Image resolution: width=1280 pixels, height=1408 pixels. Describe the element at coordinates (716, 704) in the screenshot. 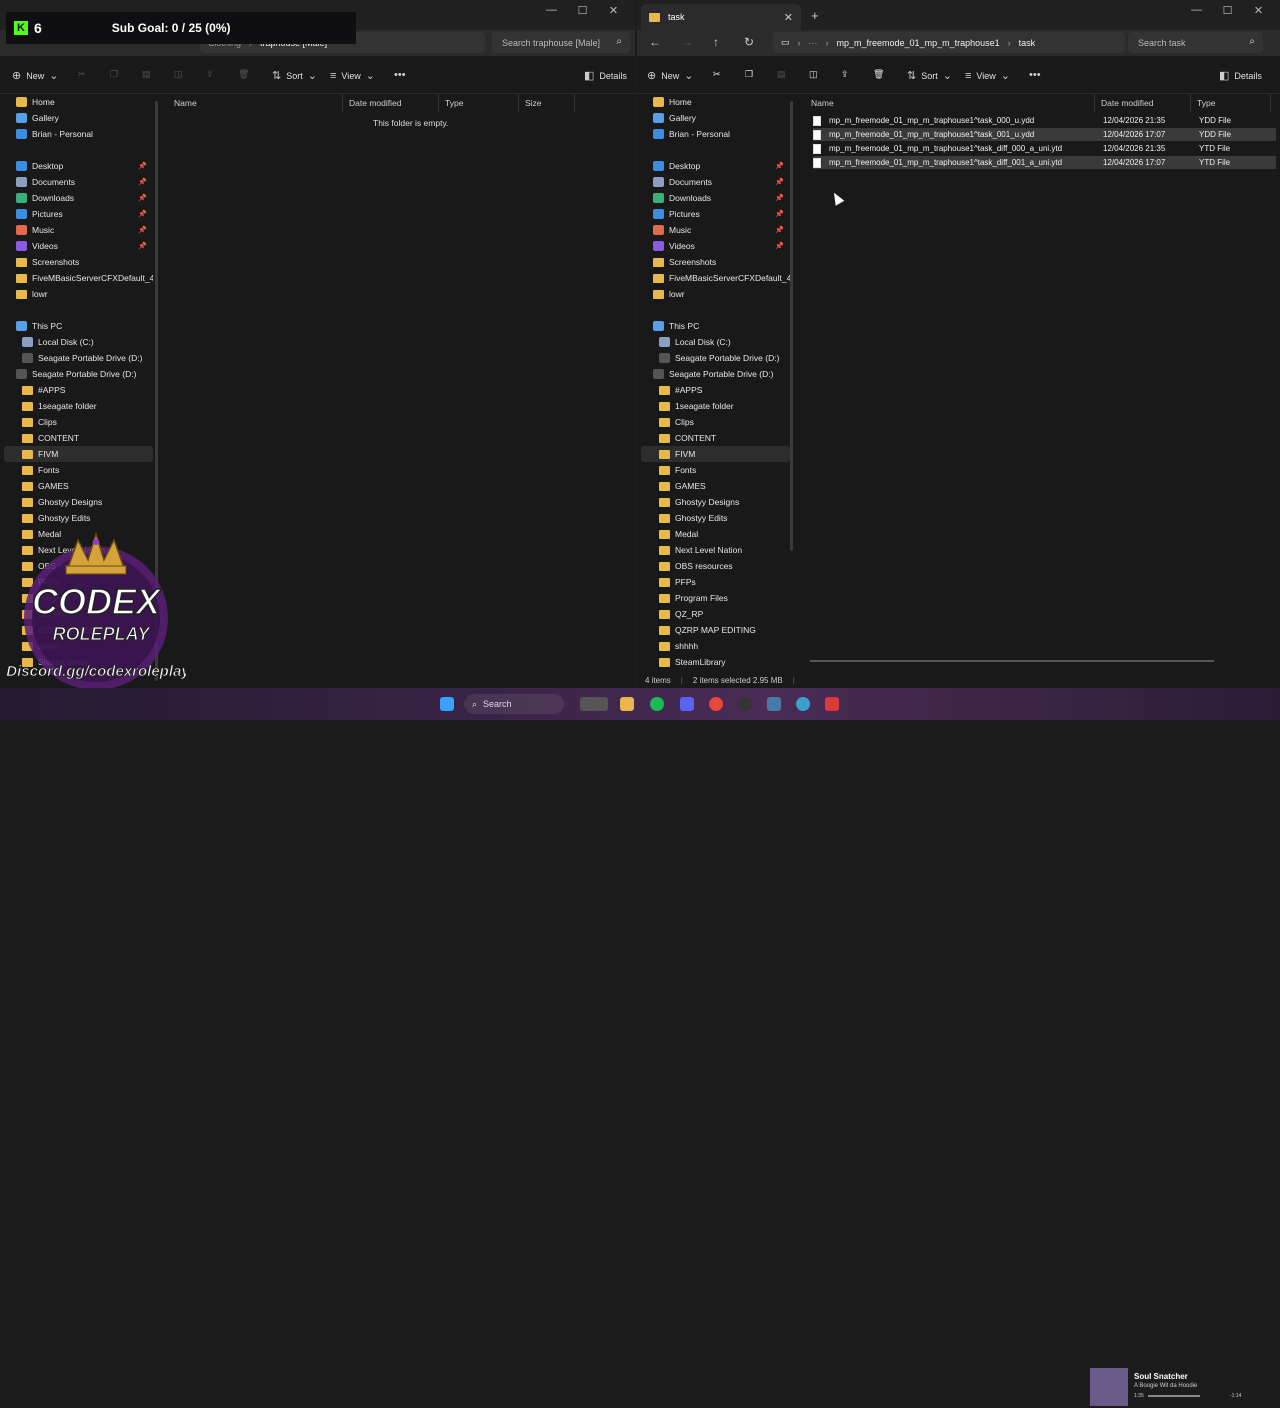

I see `chrome-icon` at that location.